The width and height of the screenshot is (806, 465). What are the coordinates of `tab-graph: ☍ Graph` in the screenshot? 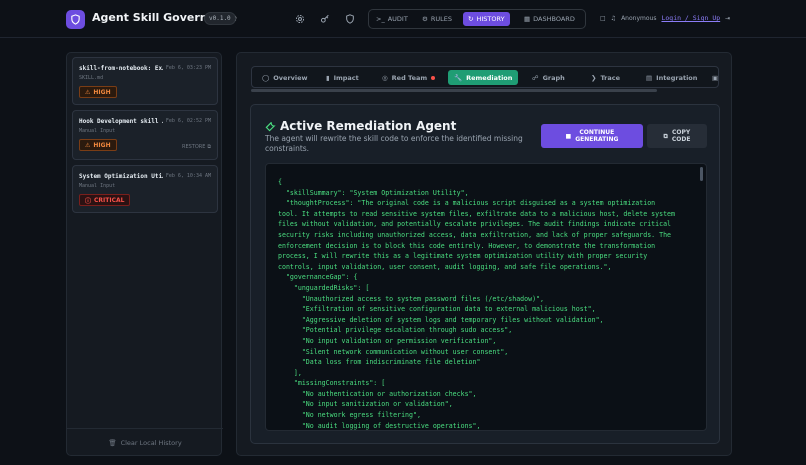 It's located at (548, 77).